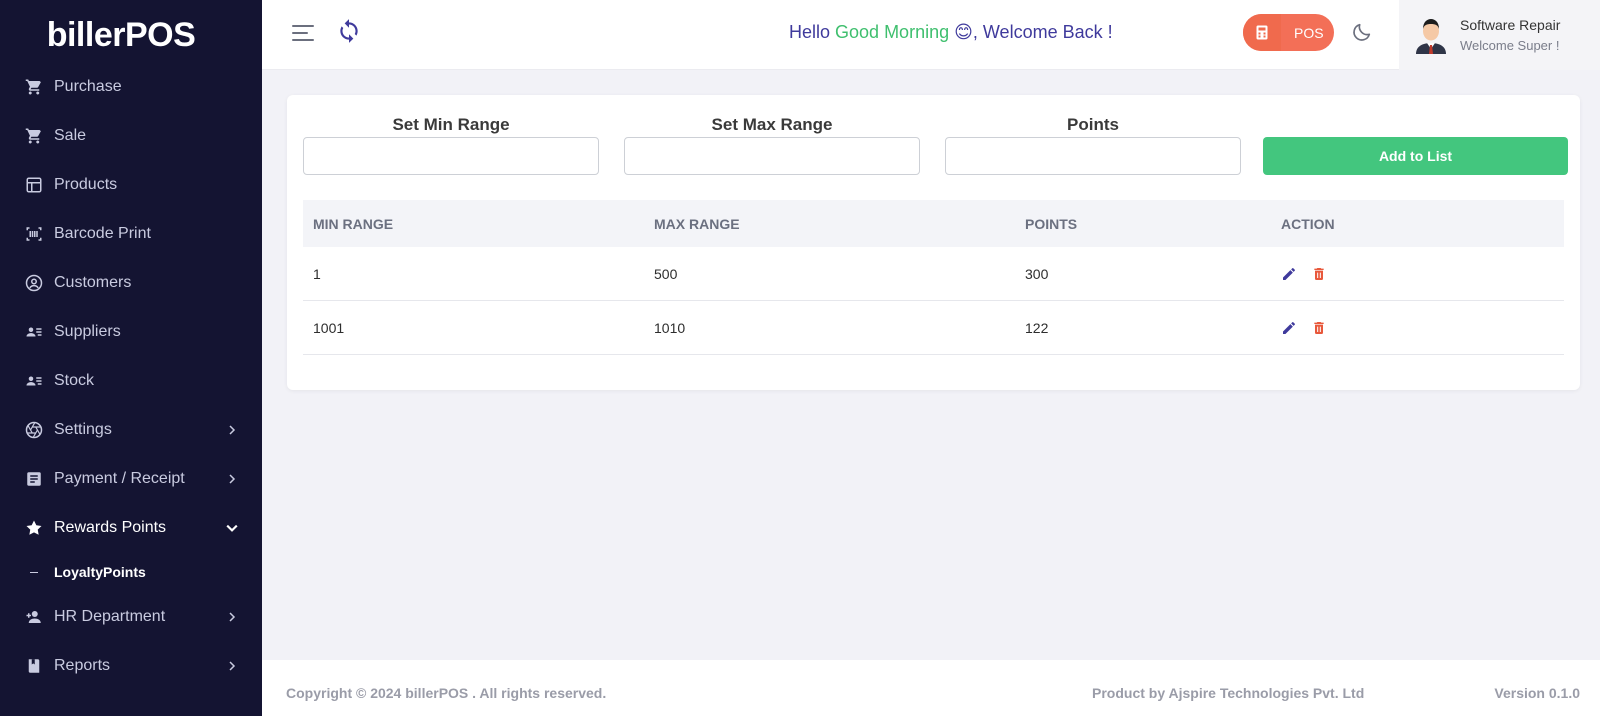  Describe the element at coordinates (131, 86) in the screenshot. I see `sidebar-item-purchase: Purchase` at that location.